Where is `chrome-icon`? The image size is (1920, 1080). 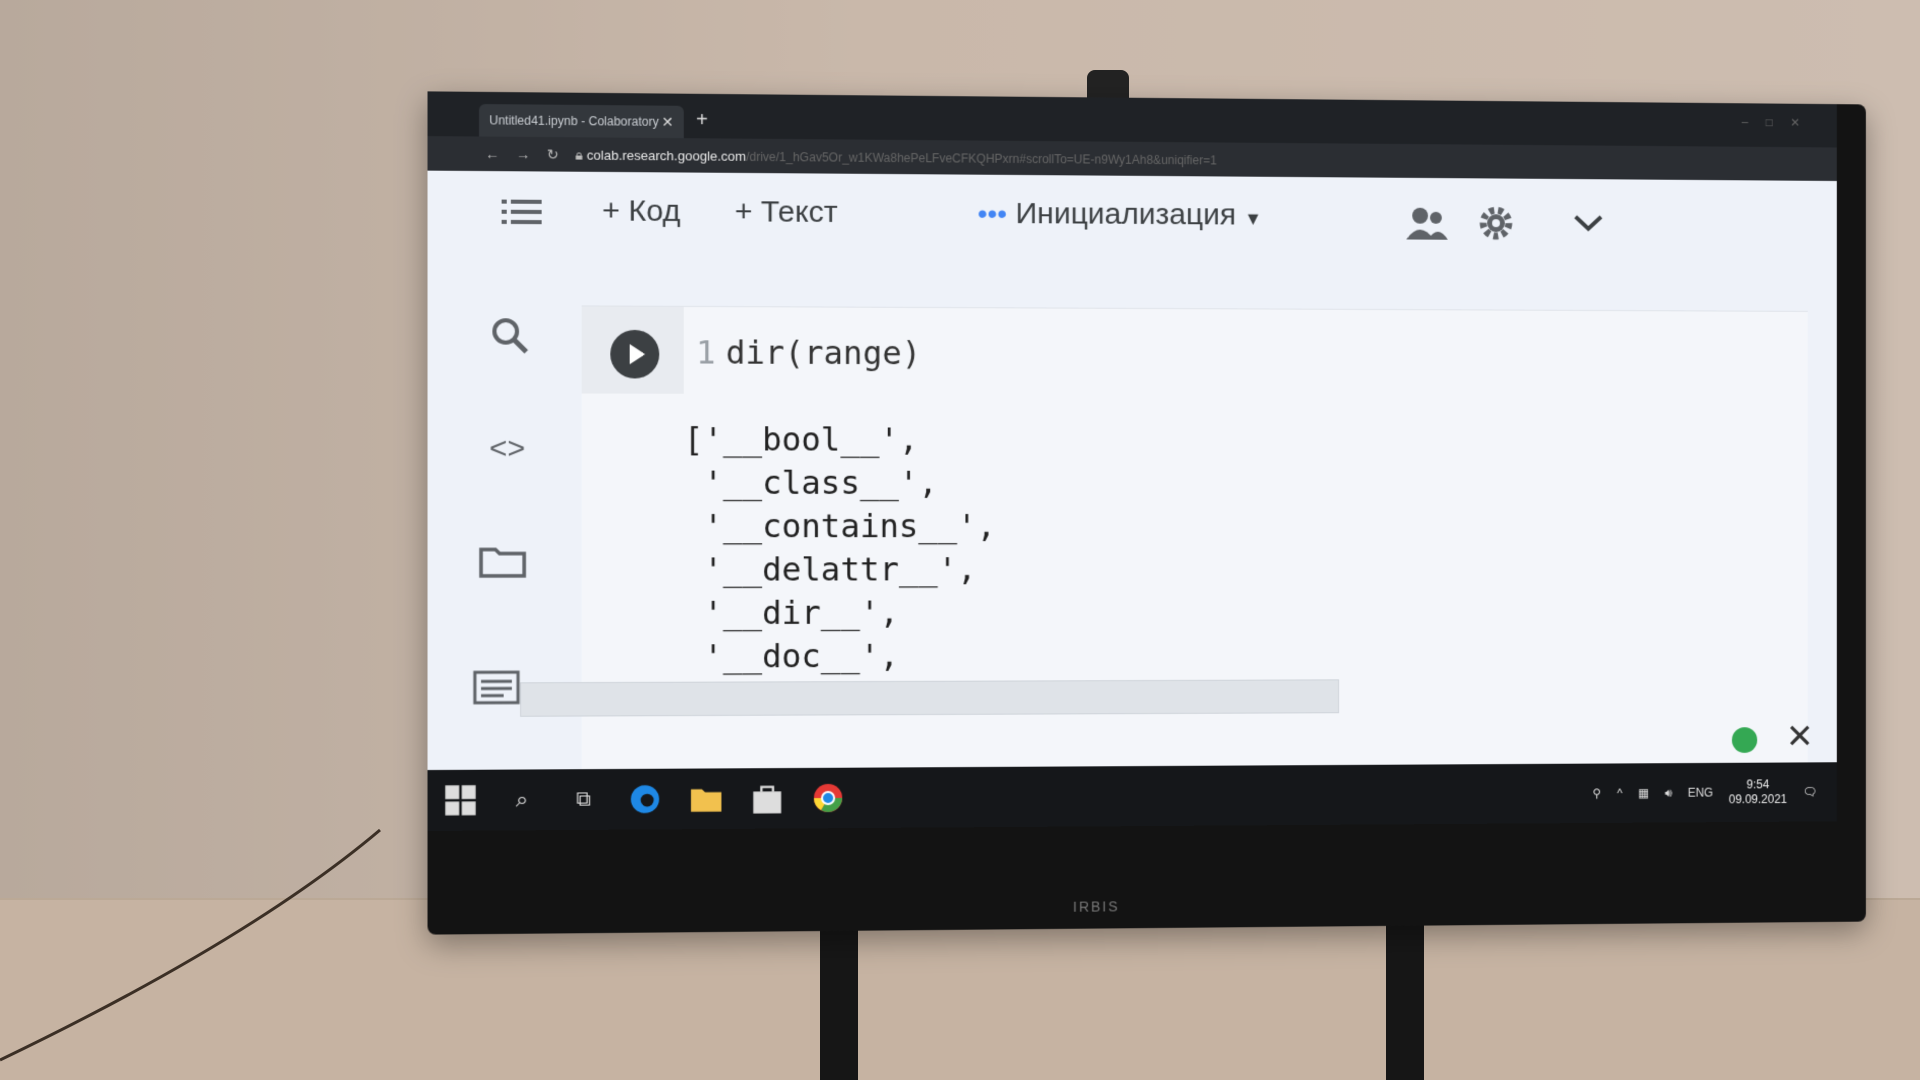 chrome-icon is located at coordinates (828, 798).